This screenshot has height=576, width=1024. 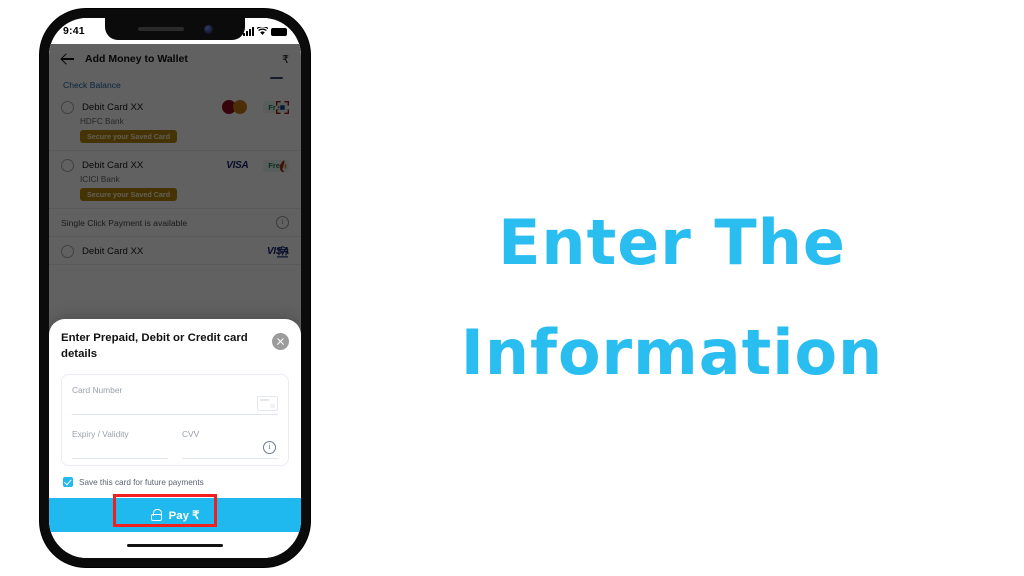 I want to click on home-indicator-area, so click(x=175, y=545).